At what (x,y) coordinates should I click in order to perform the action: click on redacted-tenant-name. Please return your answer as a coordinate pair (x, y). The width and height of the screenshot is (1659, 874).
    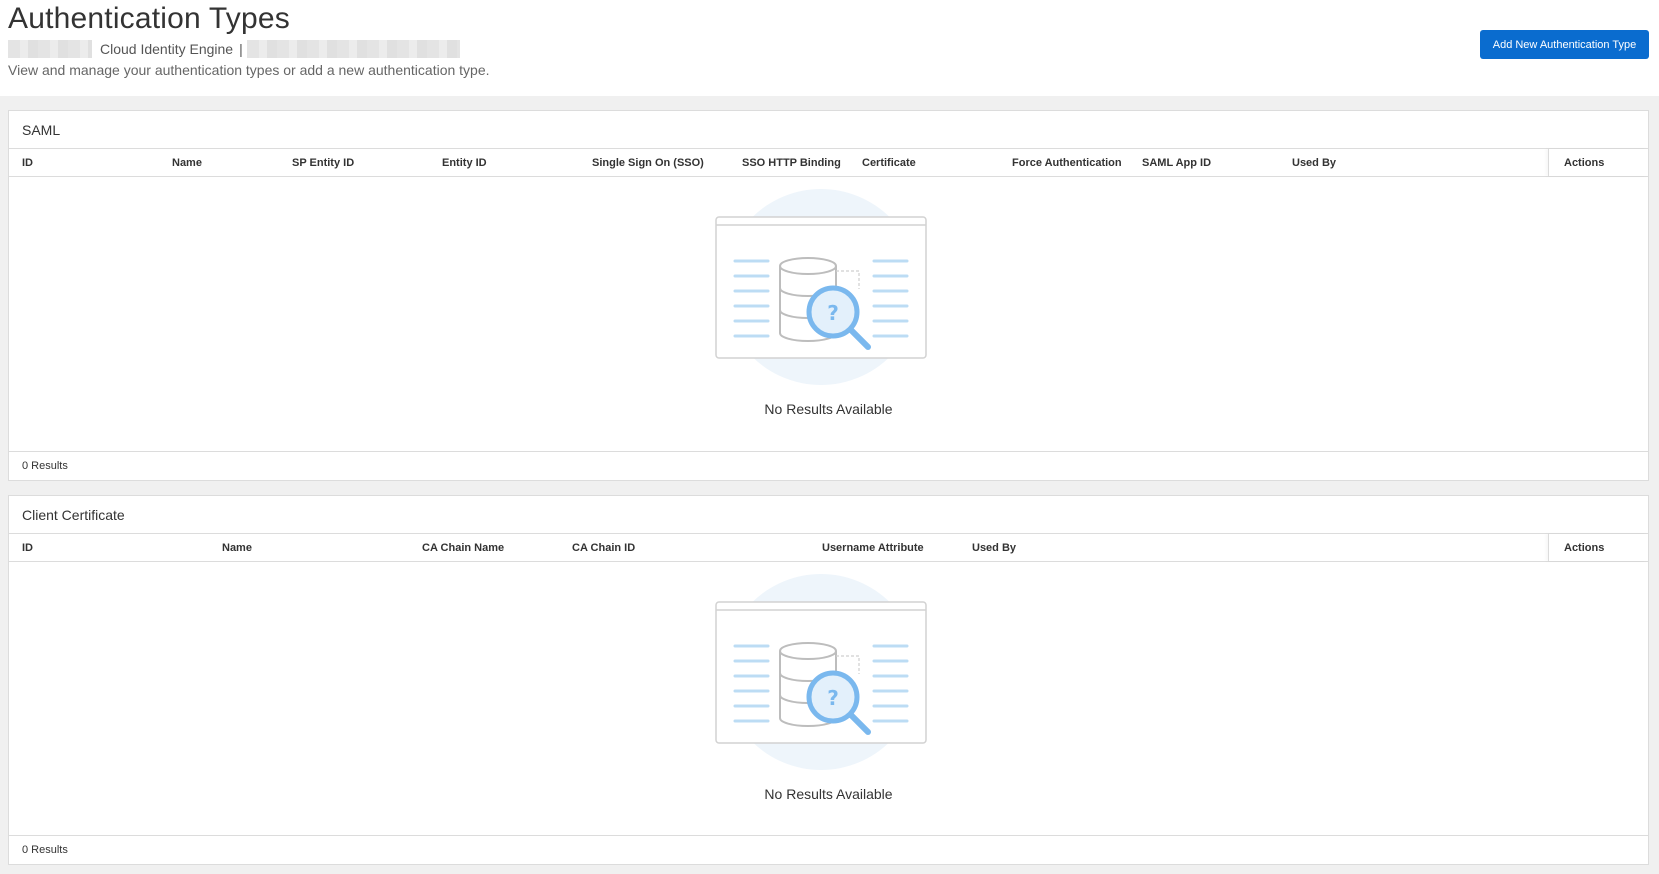
    Looking at the image, I should click on (50, 49).